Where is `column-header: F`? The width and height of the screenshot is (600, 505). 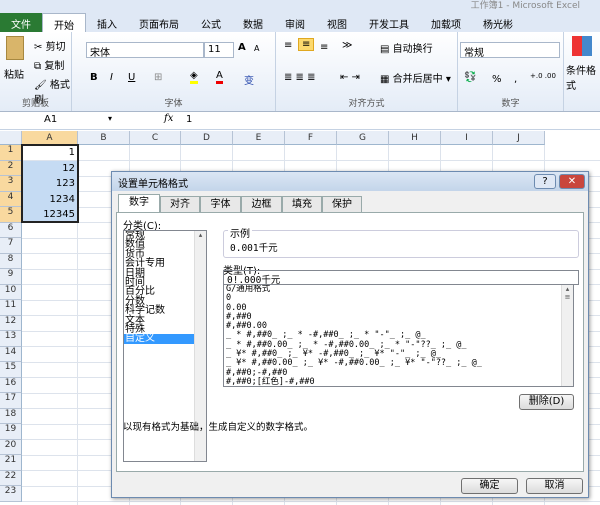
column-header: F is located at coordinates (311, 138).